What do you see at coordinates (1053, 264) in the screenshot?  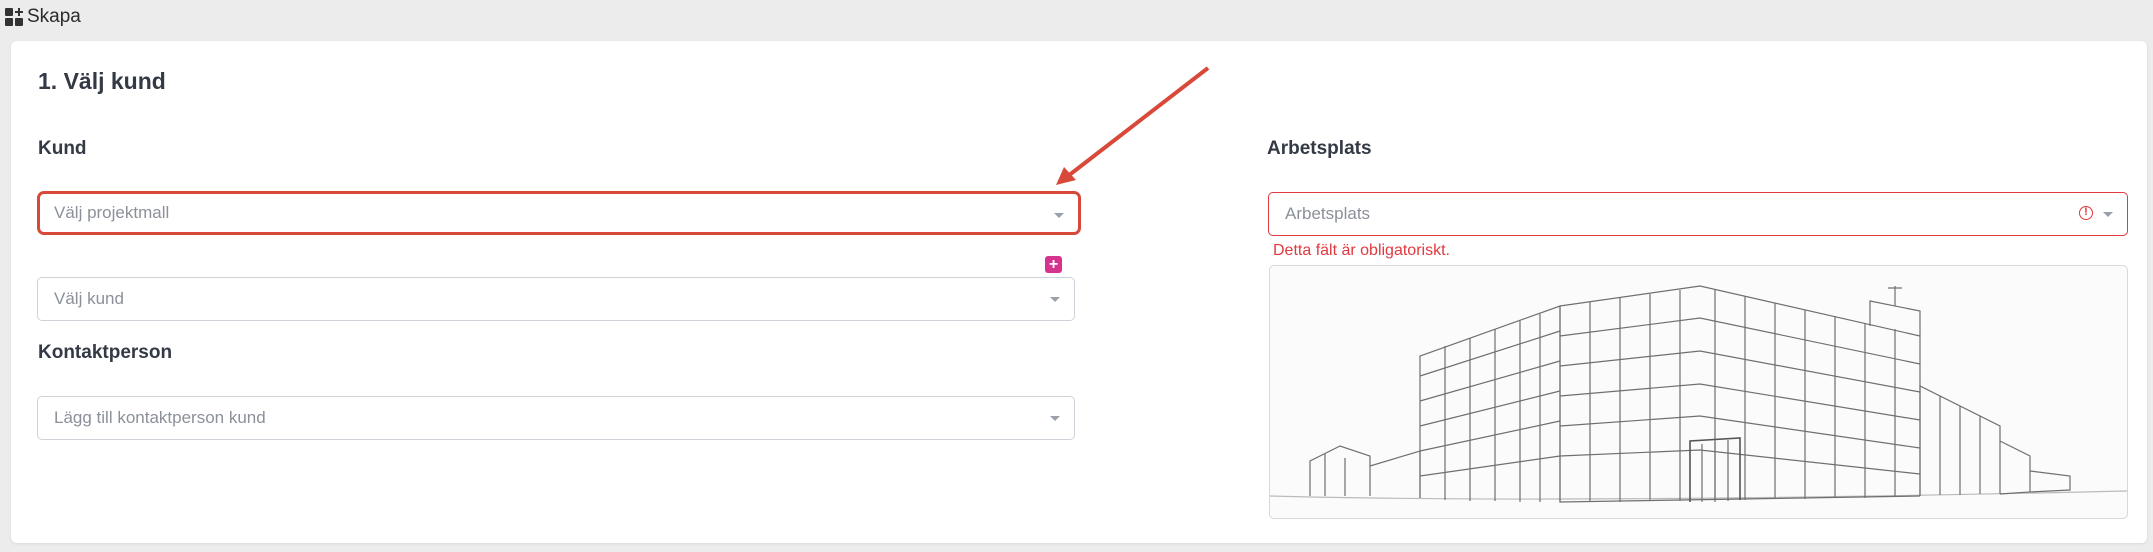 I see `add-customer-button: +` at bounding box center [1053, 264].